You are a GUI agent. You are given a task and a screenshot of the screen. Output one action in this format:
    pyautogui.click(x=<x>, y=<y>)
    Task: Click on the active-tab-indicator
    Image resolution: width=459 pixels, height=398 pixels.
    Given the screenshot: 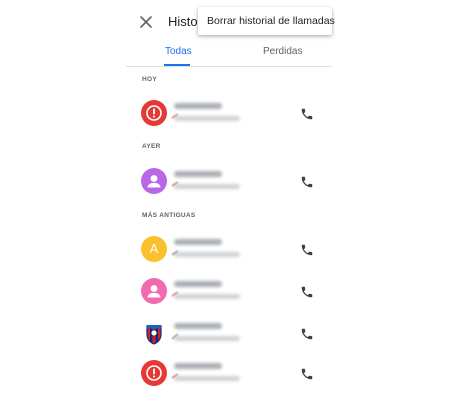 What is the action you would take?
    pyautogui.click(x=177, y=65)
    